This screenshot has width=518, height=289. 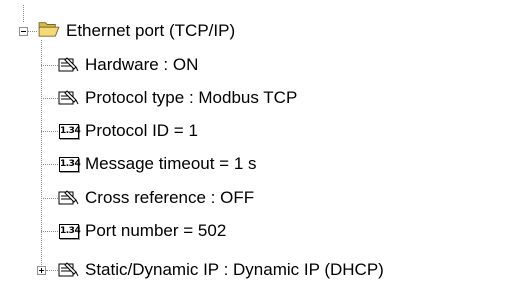 I want to click on expand-toggle-icon, so click(x=41, y=270).